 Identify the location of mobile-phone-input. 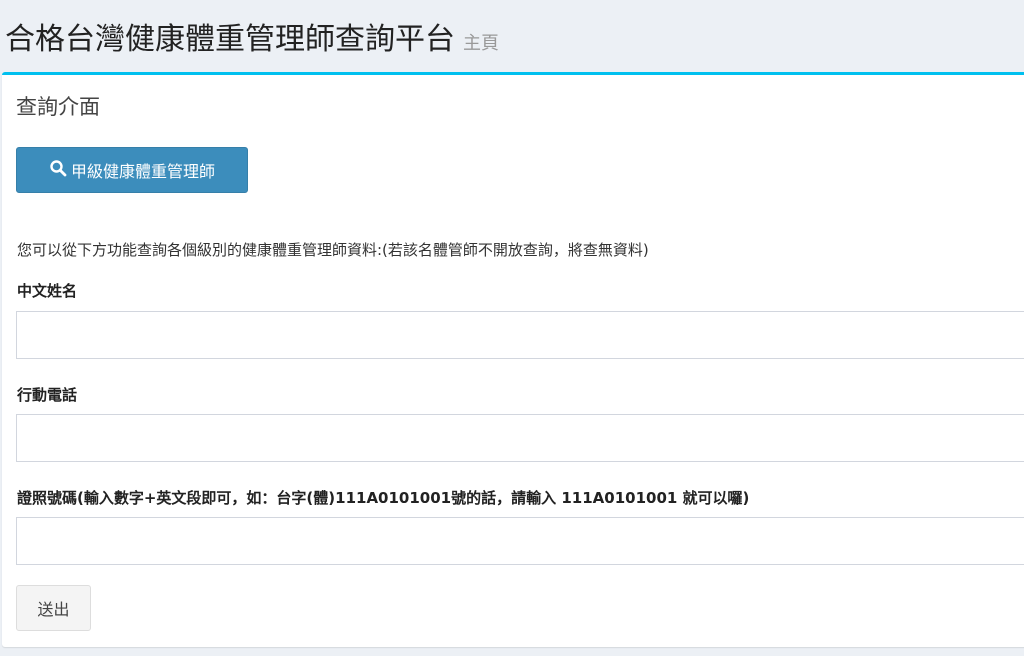
(520, 438).